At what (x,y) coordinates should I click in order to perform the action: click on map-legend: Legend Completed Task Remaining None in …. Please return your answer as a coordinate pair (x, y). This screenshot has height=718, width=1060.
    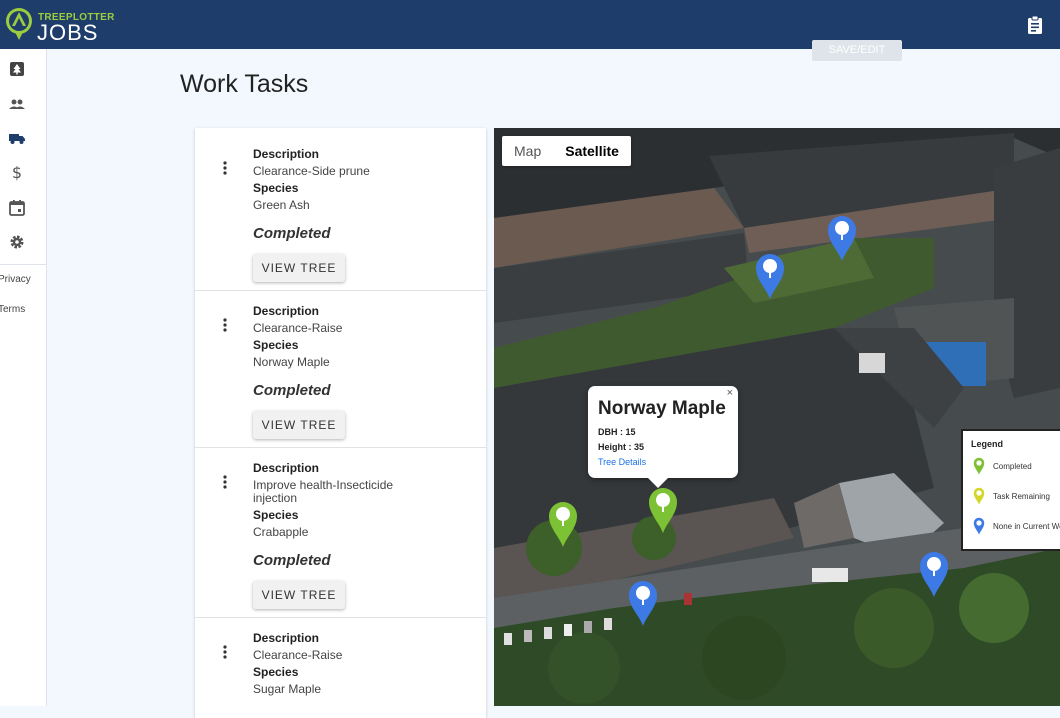
    Looking at the image, I should click on (1010, 490).